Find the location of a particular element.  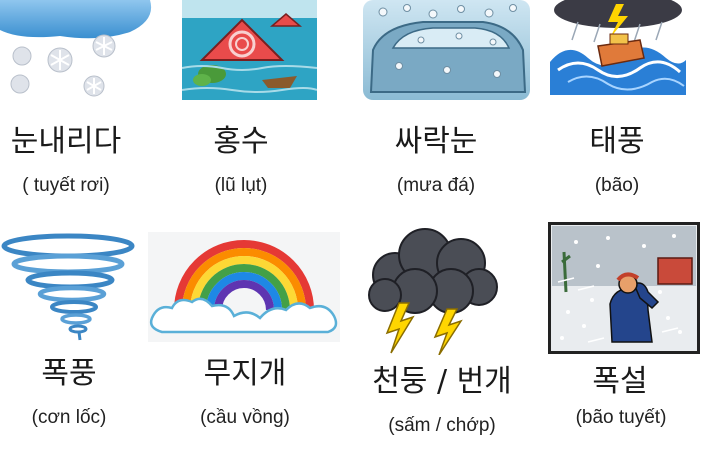

blizzard-person-icon is located at coordinates (624, 288).